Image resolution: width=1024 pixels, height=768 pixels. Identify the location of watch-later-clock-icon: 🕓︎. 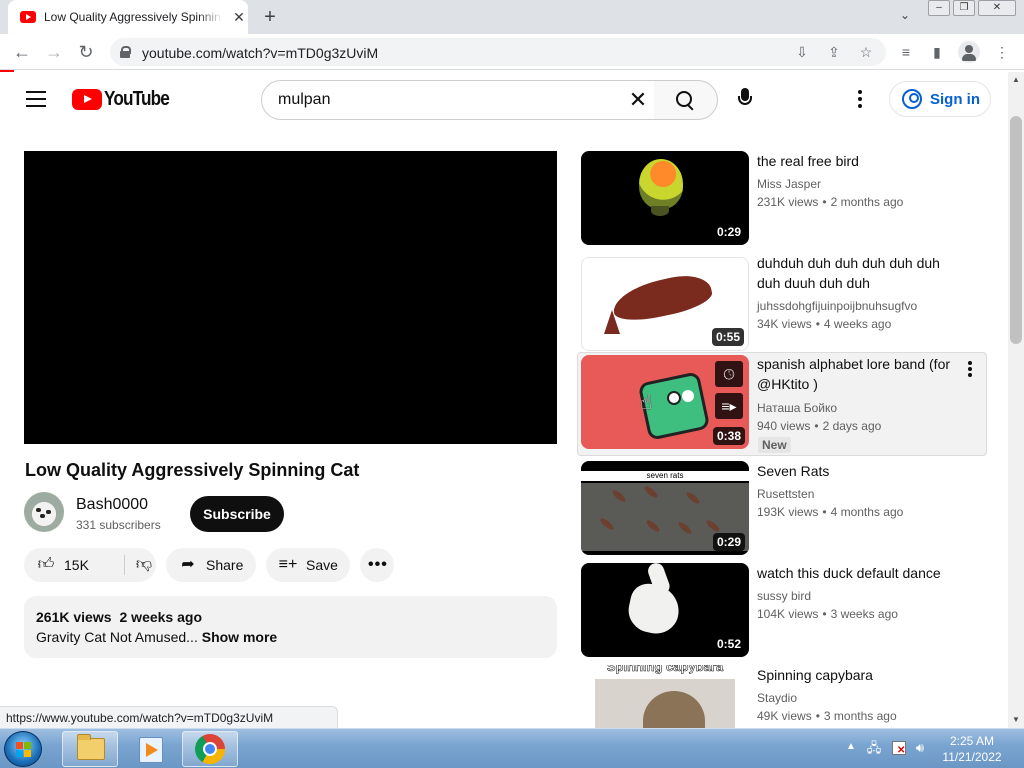
(729, 374).